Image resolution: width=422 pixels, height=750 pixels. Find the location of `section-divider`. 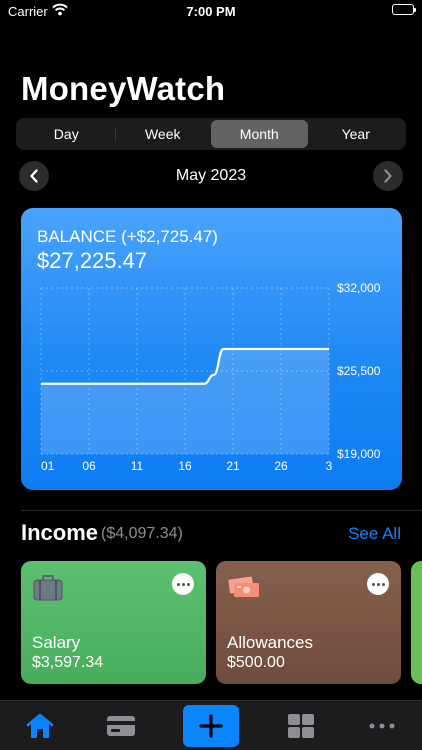

section-divider is located at coordinates (221, 510).